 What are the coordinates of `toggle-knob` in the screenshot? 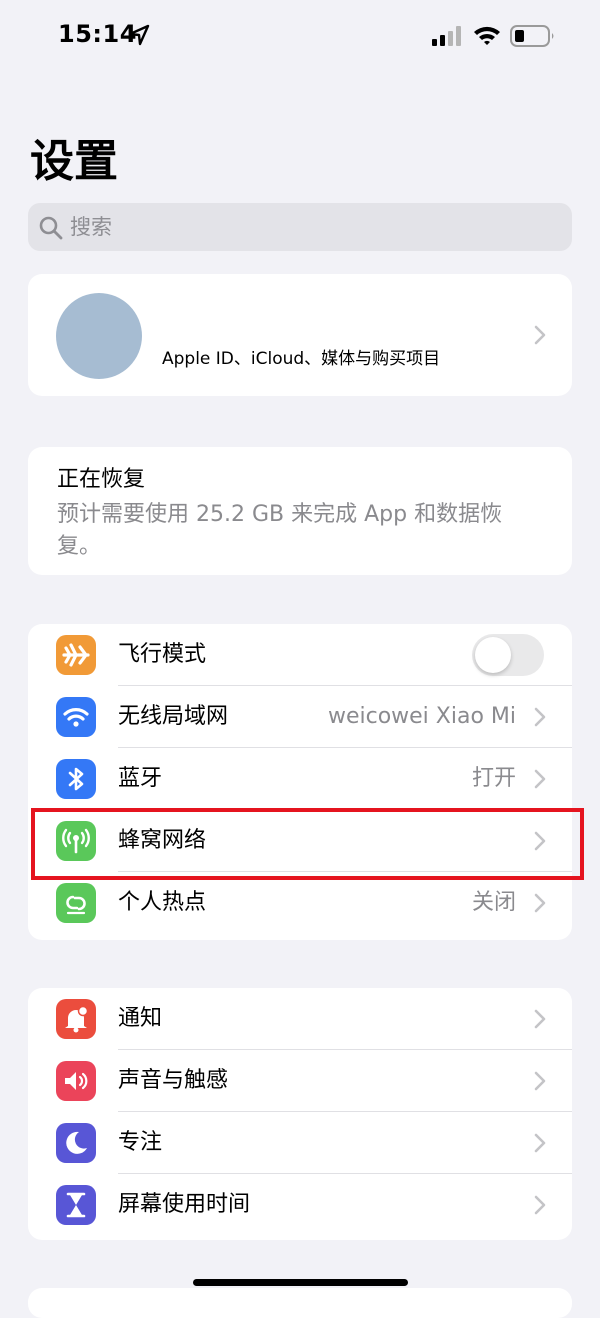 It's located at (493, 655).